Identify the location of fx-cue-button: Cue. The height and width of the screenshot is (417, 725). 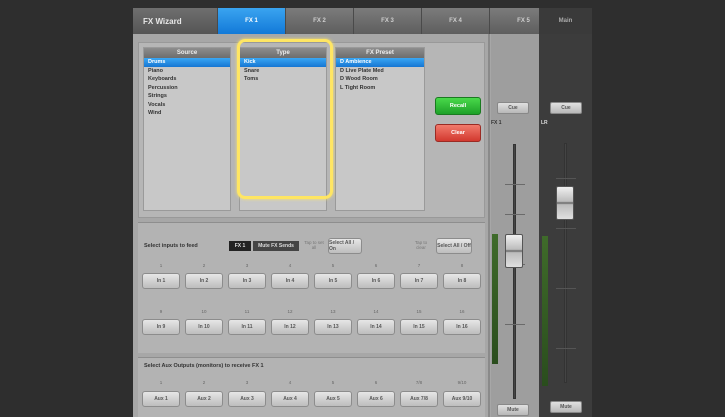
(513, 108).